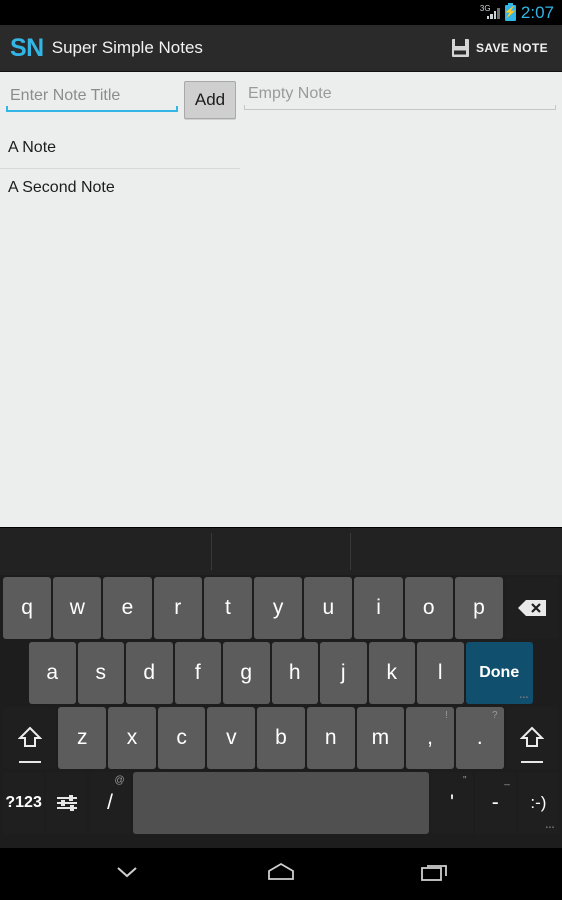 The image size is (562, 900). I want to click on key-q: q, so click(27, 608).